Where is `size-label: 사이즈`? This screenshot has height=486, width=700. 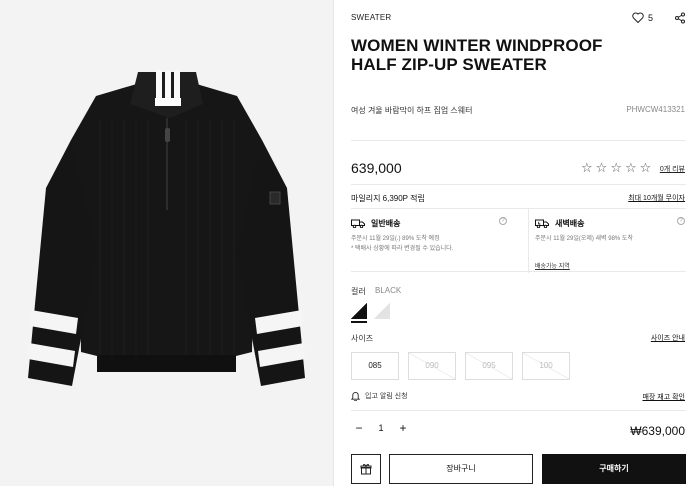 size-label: 사이즈 is located at coordinates (362, 338).